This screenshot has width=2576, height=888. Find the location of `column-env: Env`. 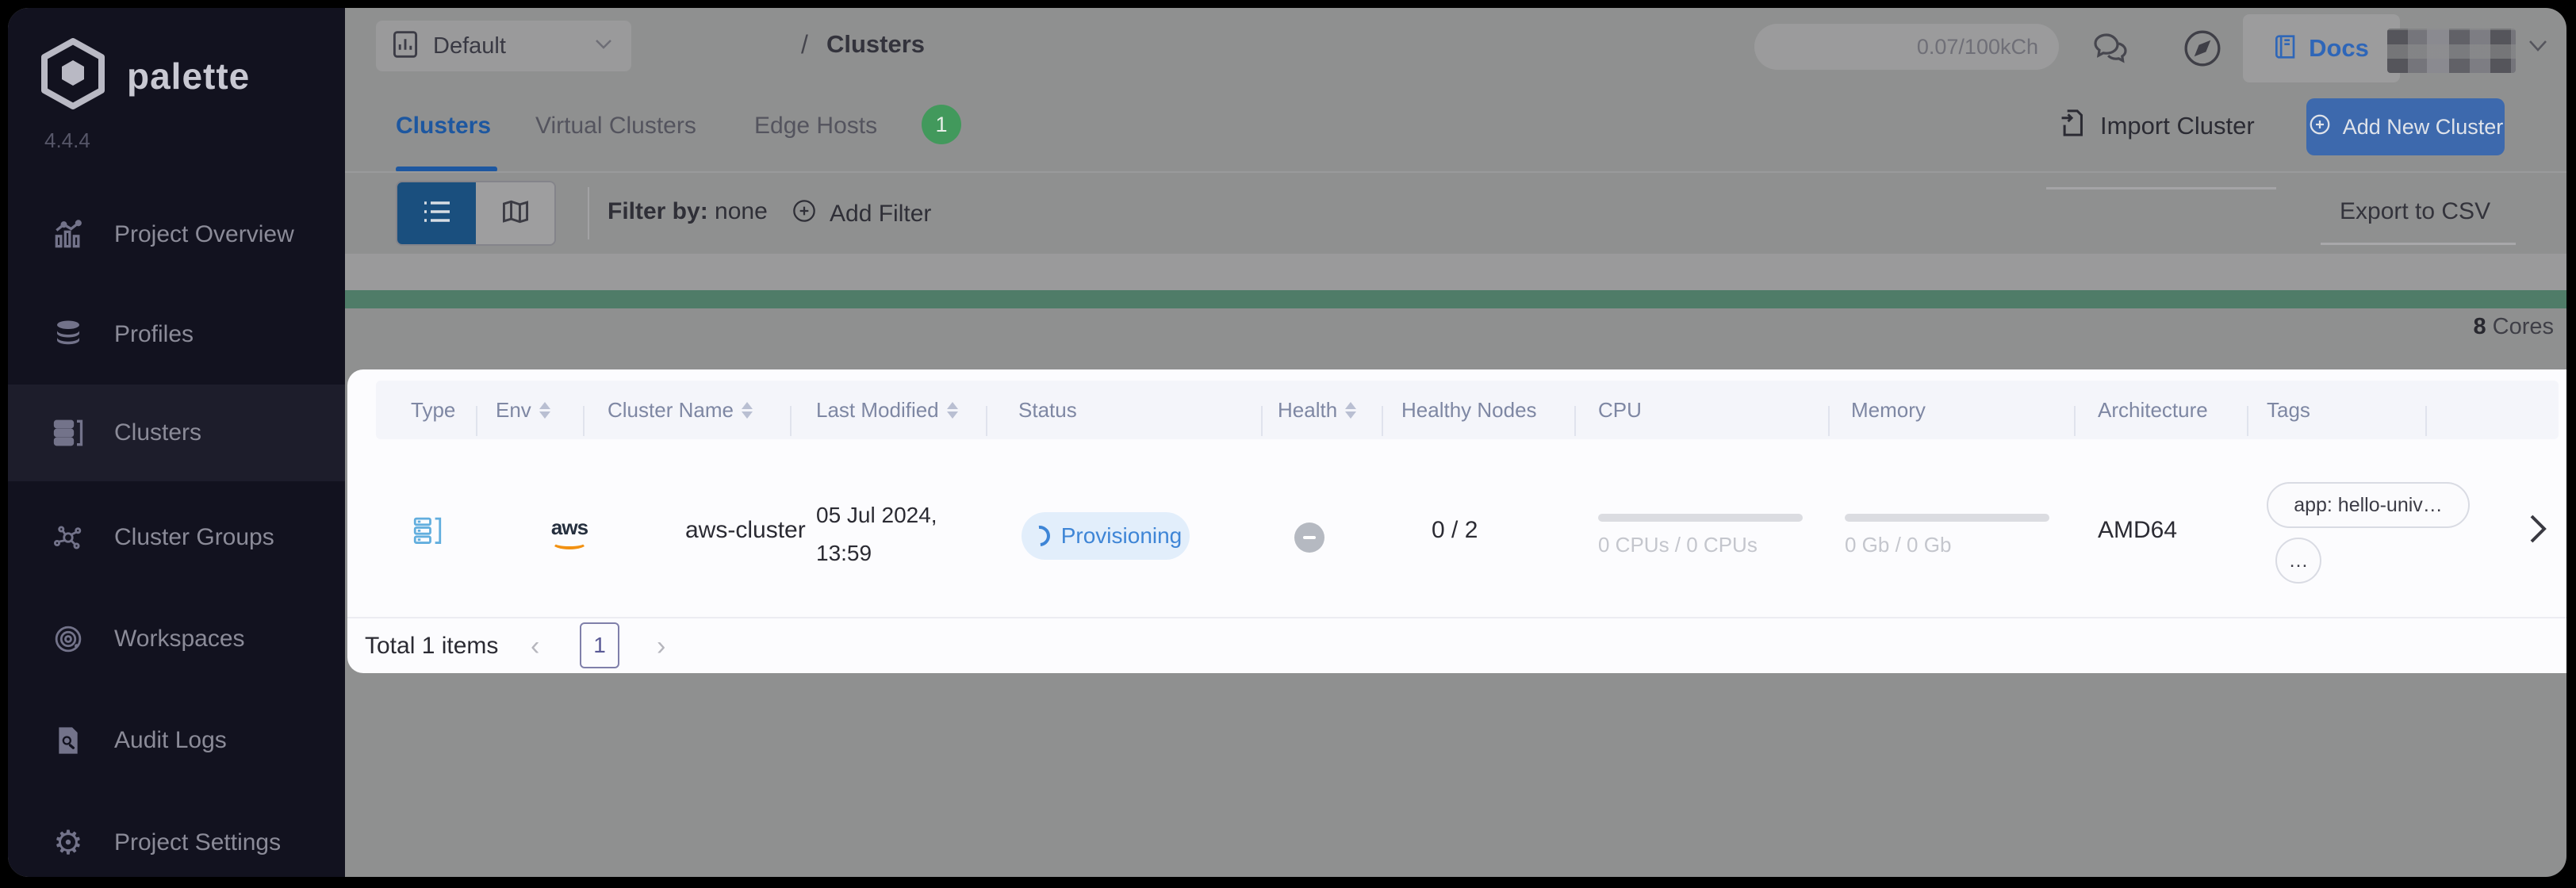

column-env: Env is located at coordinates (523, 410).